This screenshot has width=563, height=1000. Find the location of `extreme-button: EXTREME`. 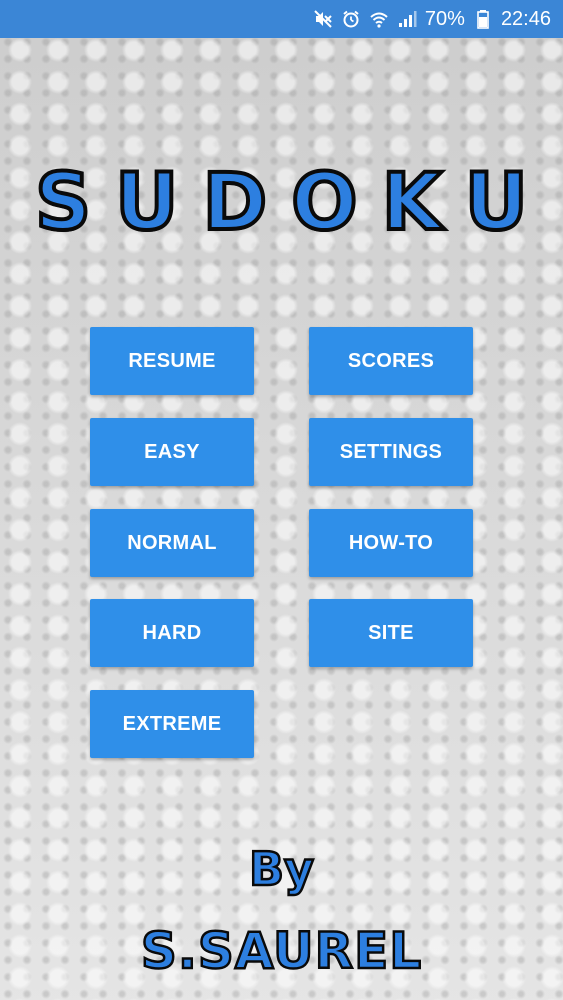

extreme-button: EXTREME is located at coordinates (172, 724).